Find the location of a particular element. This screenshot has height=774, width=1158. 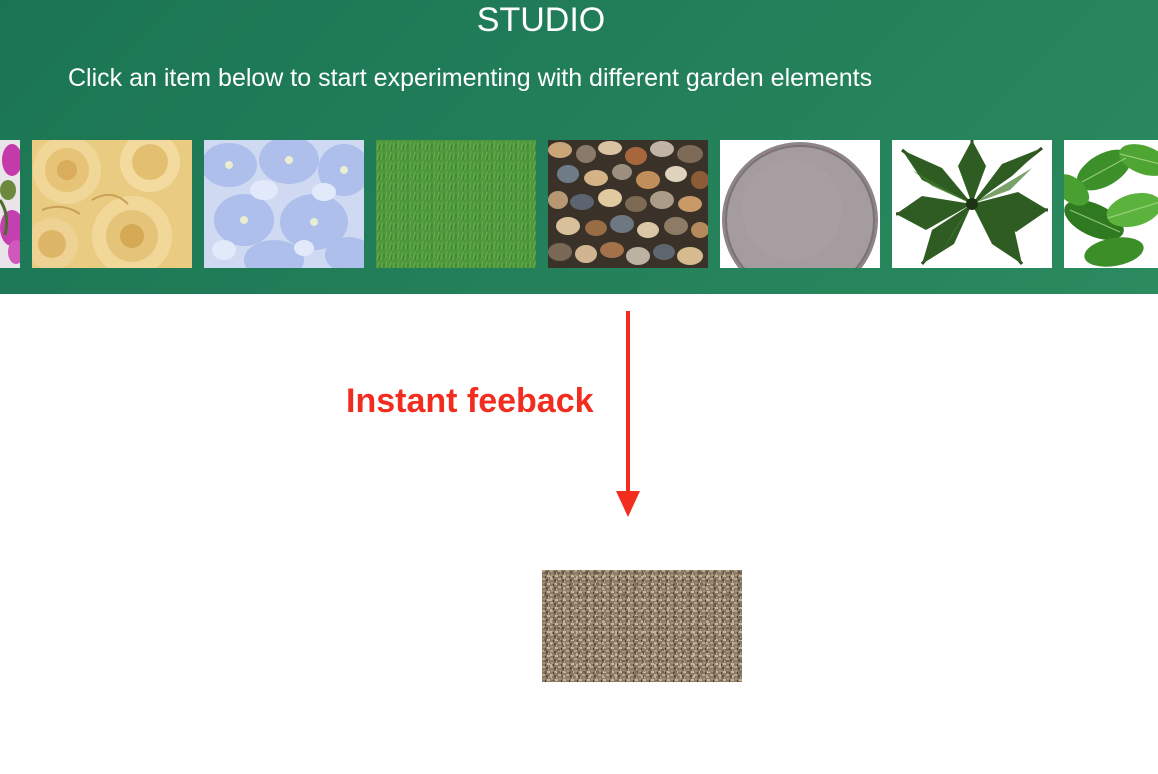

down-arrow-icon is located at coordinates (628, 415).